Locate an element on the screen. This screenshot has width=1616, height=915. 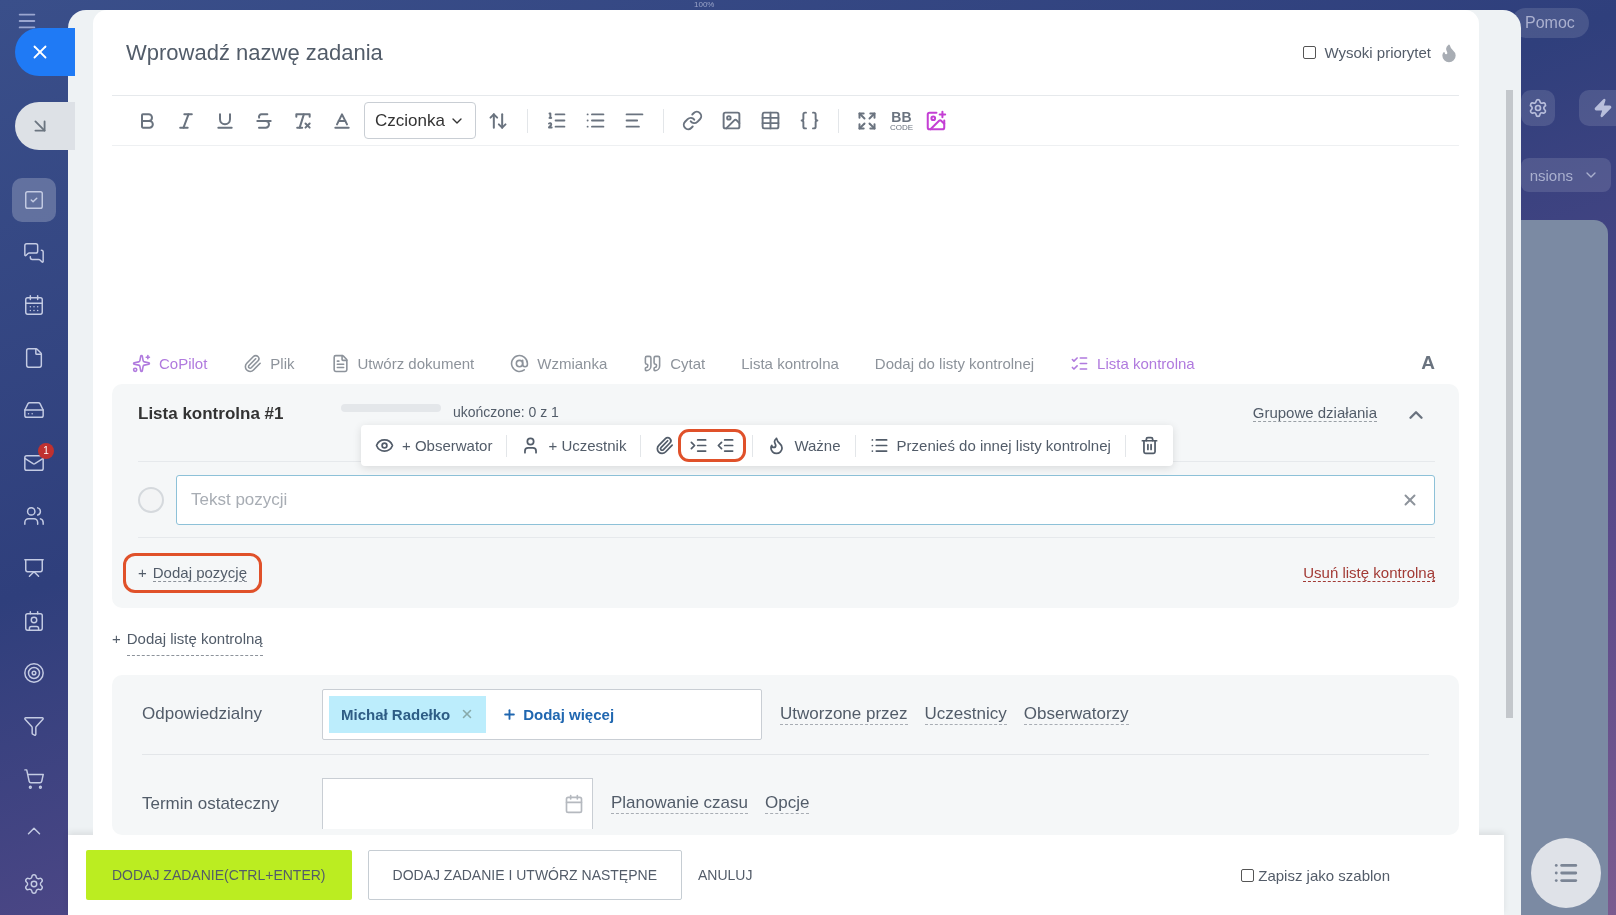
field-label: Odpowiedzialny is located at coordinates (202, 714).